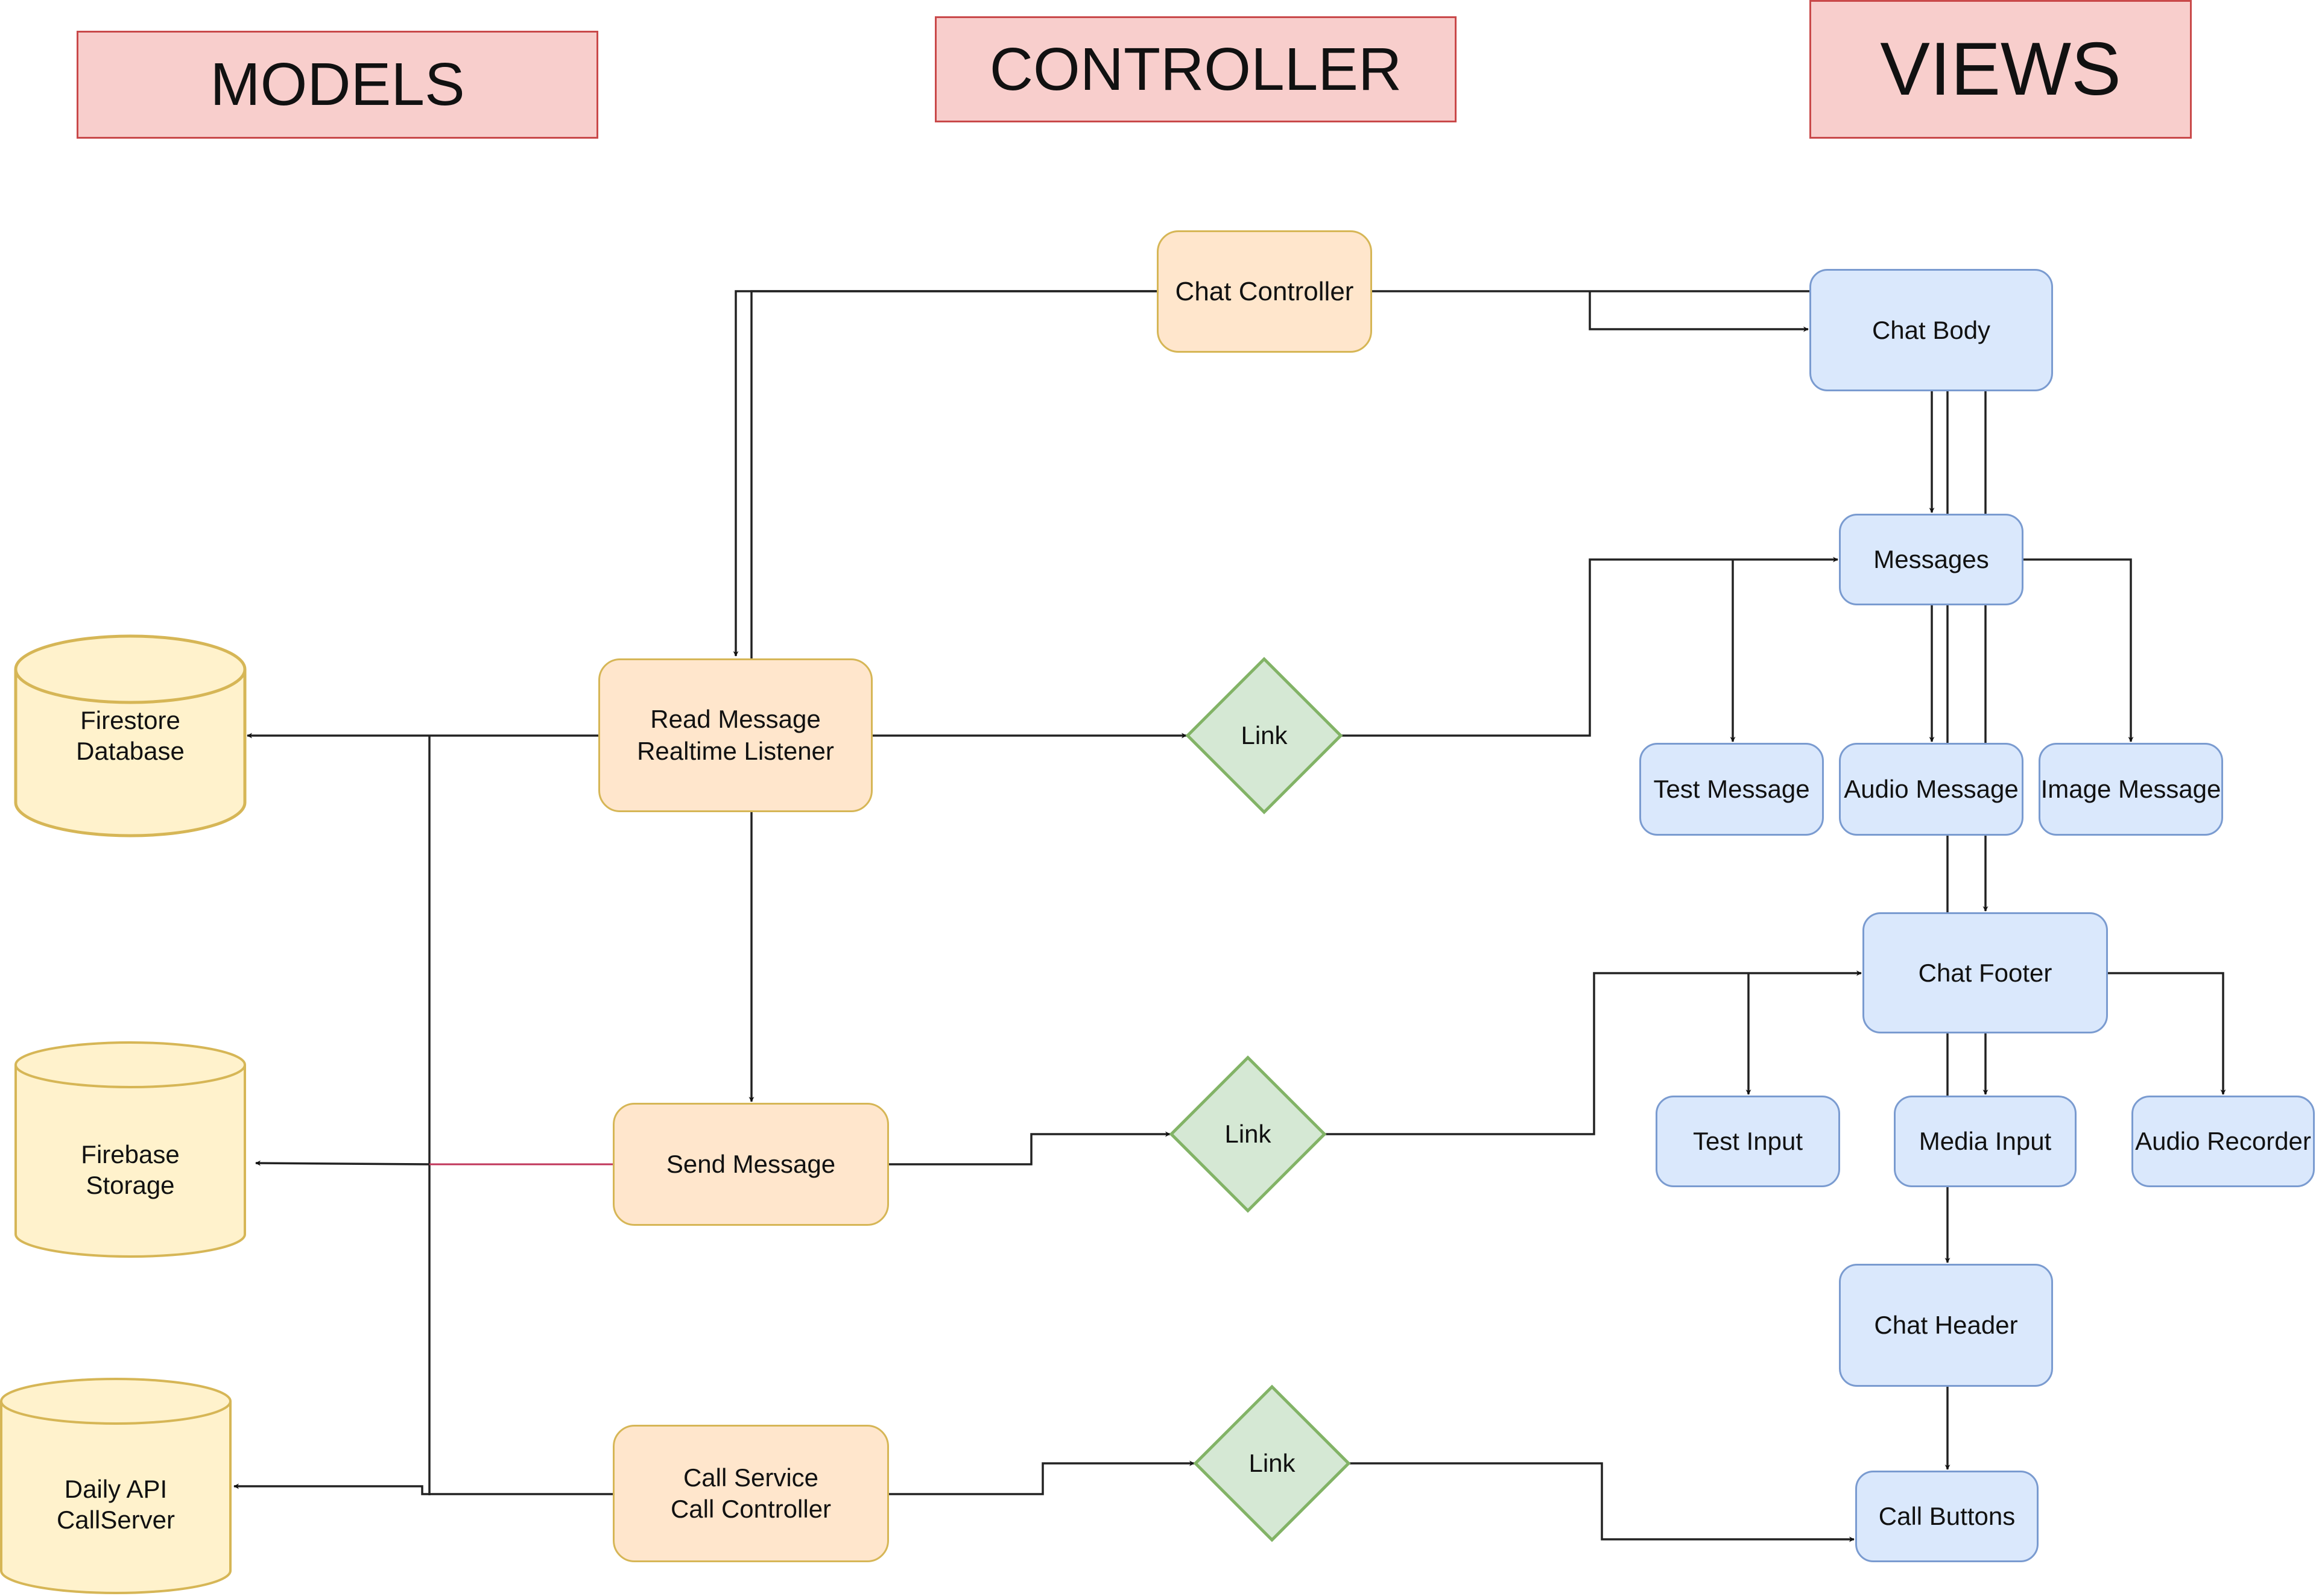 The image size is (2316, 1596). I want to click on model-firestore-label: Firestore Database, so click(130, 735).